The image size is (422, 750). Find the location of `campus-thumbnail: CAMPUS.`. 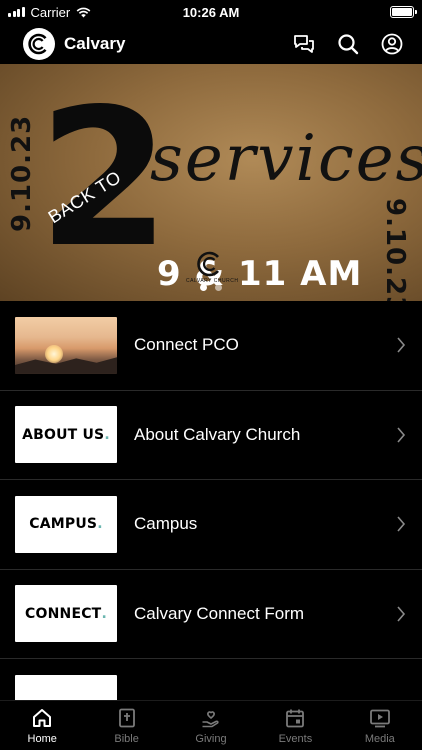

campus-thumbnail: CAMPUS. is located at coordinates (66, 524).